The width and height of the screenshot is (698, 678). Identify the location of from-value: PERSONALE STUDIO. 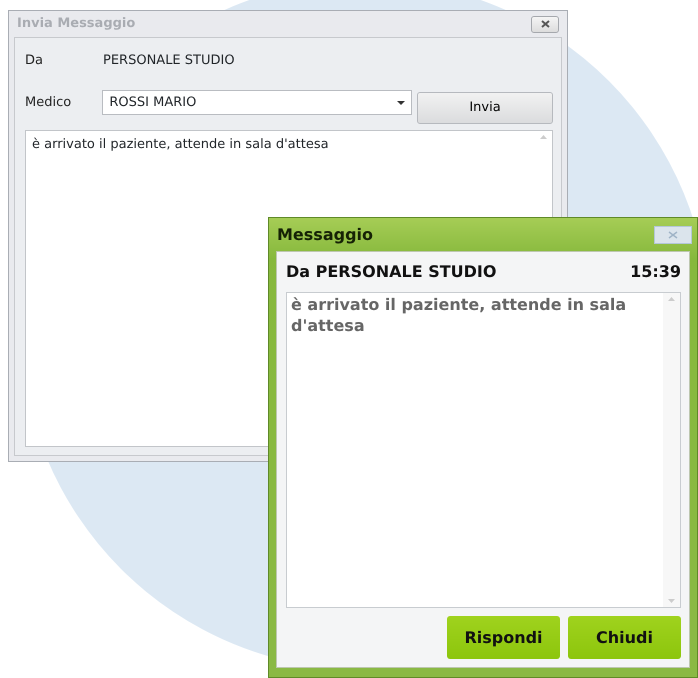
(169, 61).